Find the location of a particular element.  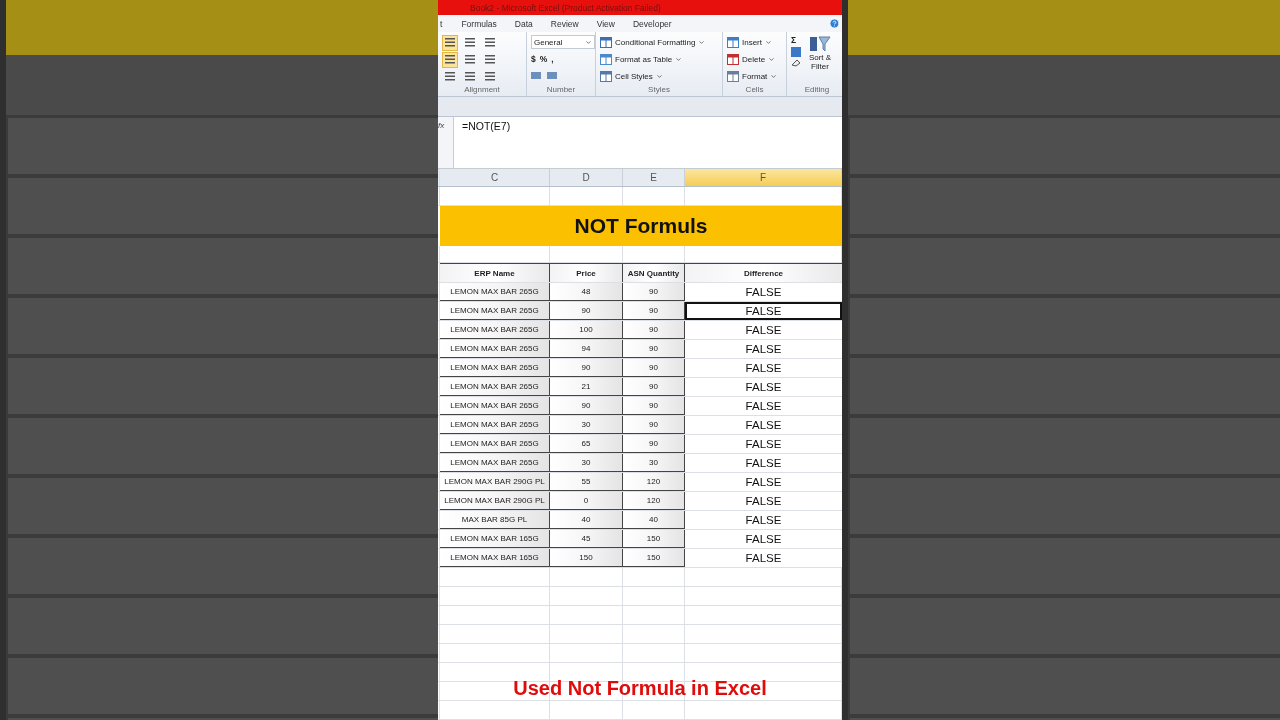

number-format-dropdown: General is located at coordinates (563, 42).